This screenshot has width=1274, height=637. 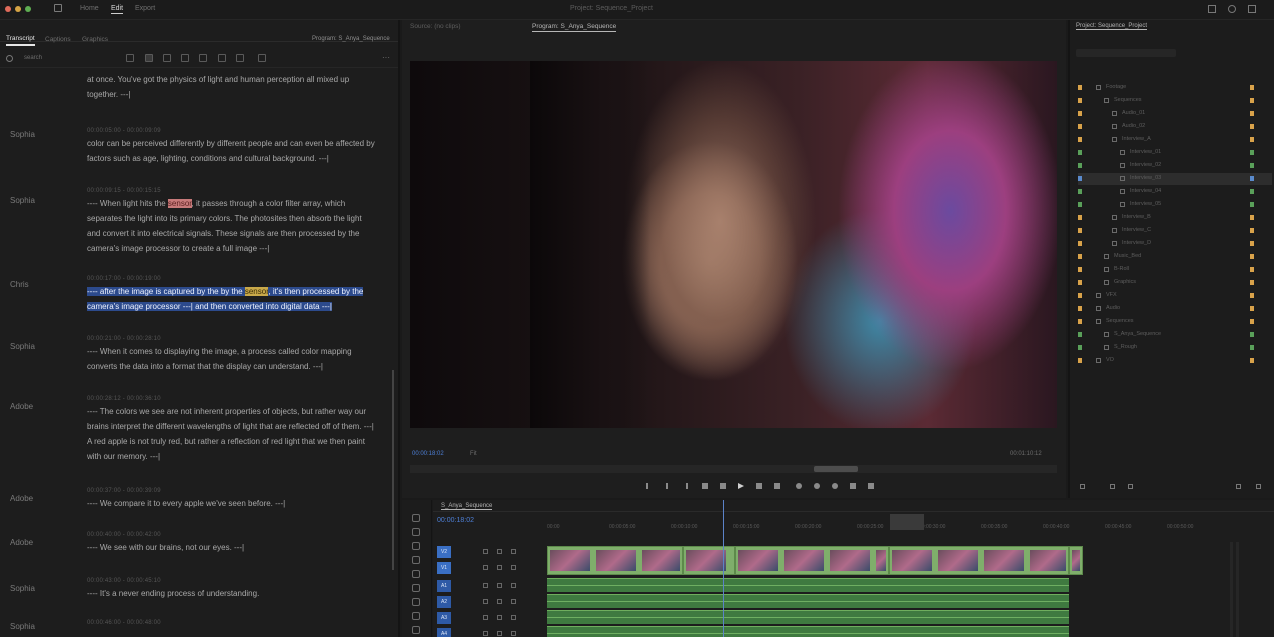 I want to click on track-target-toggle: A1, so click(x=444, y=586).